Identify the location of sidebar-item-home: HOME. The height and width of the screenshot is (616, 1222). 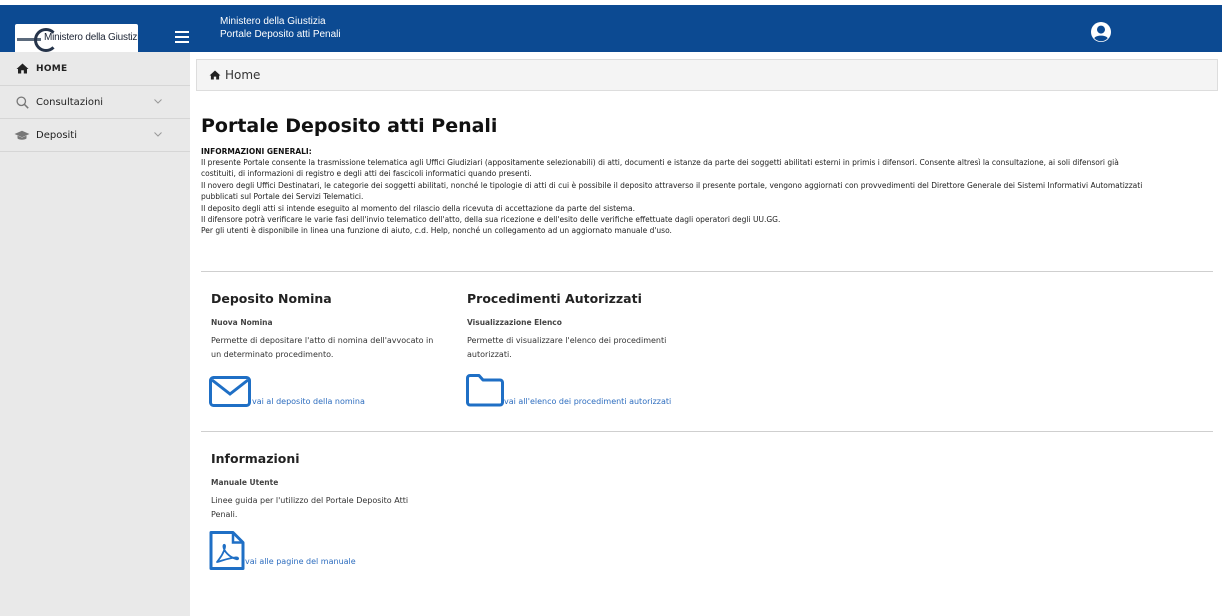
(95, 69).